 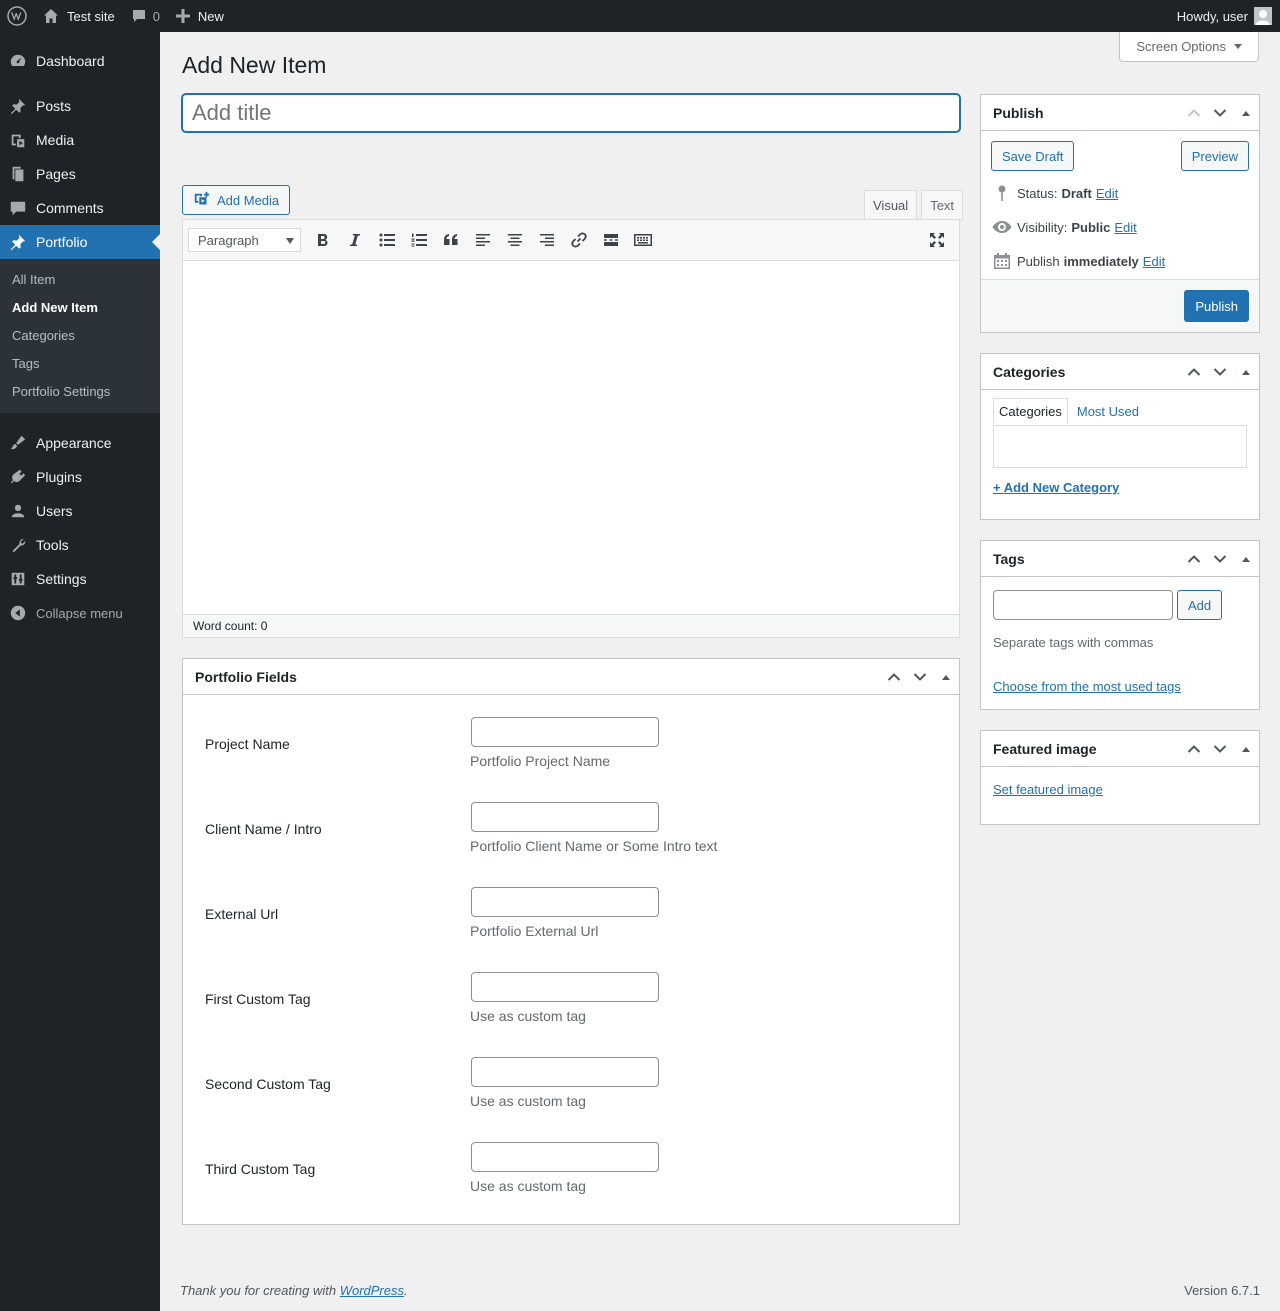 I want to click on add-tag-button: Add, so click(x=1200, y=605).